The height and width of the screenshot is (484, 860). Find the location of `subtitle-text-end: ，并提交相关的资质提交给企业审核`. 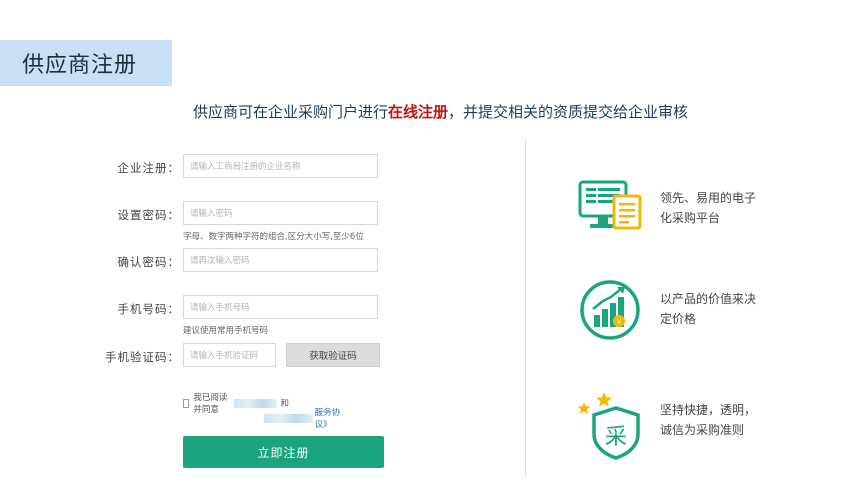

subtitle-text-end: ，并提交相关的资质提交给企业审核 is located at coordinates (568, 112).